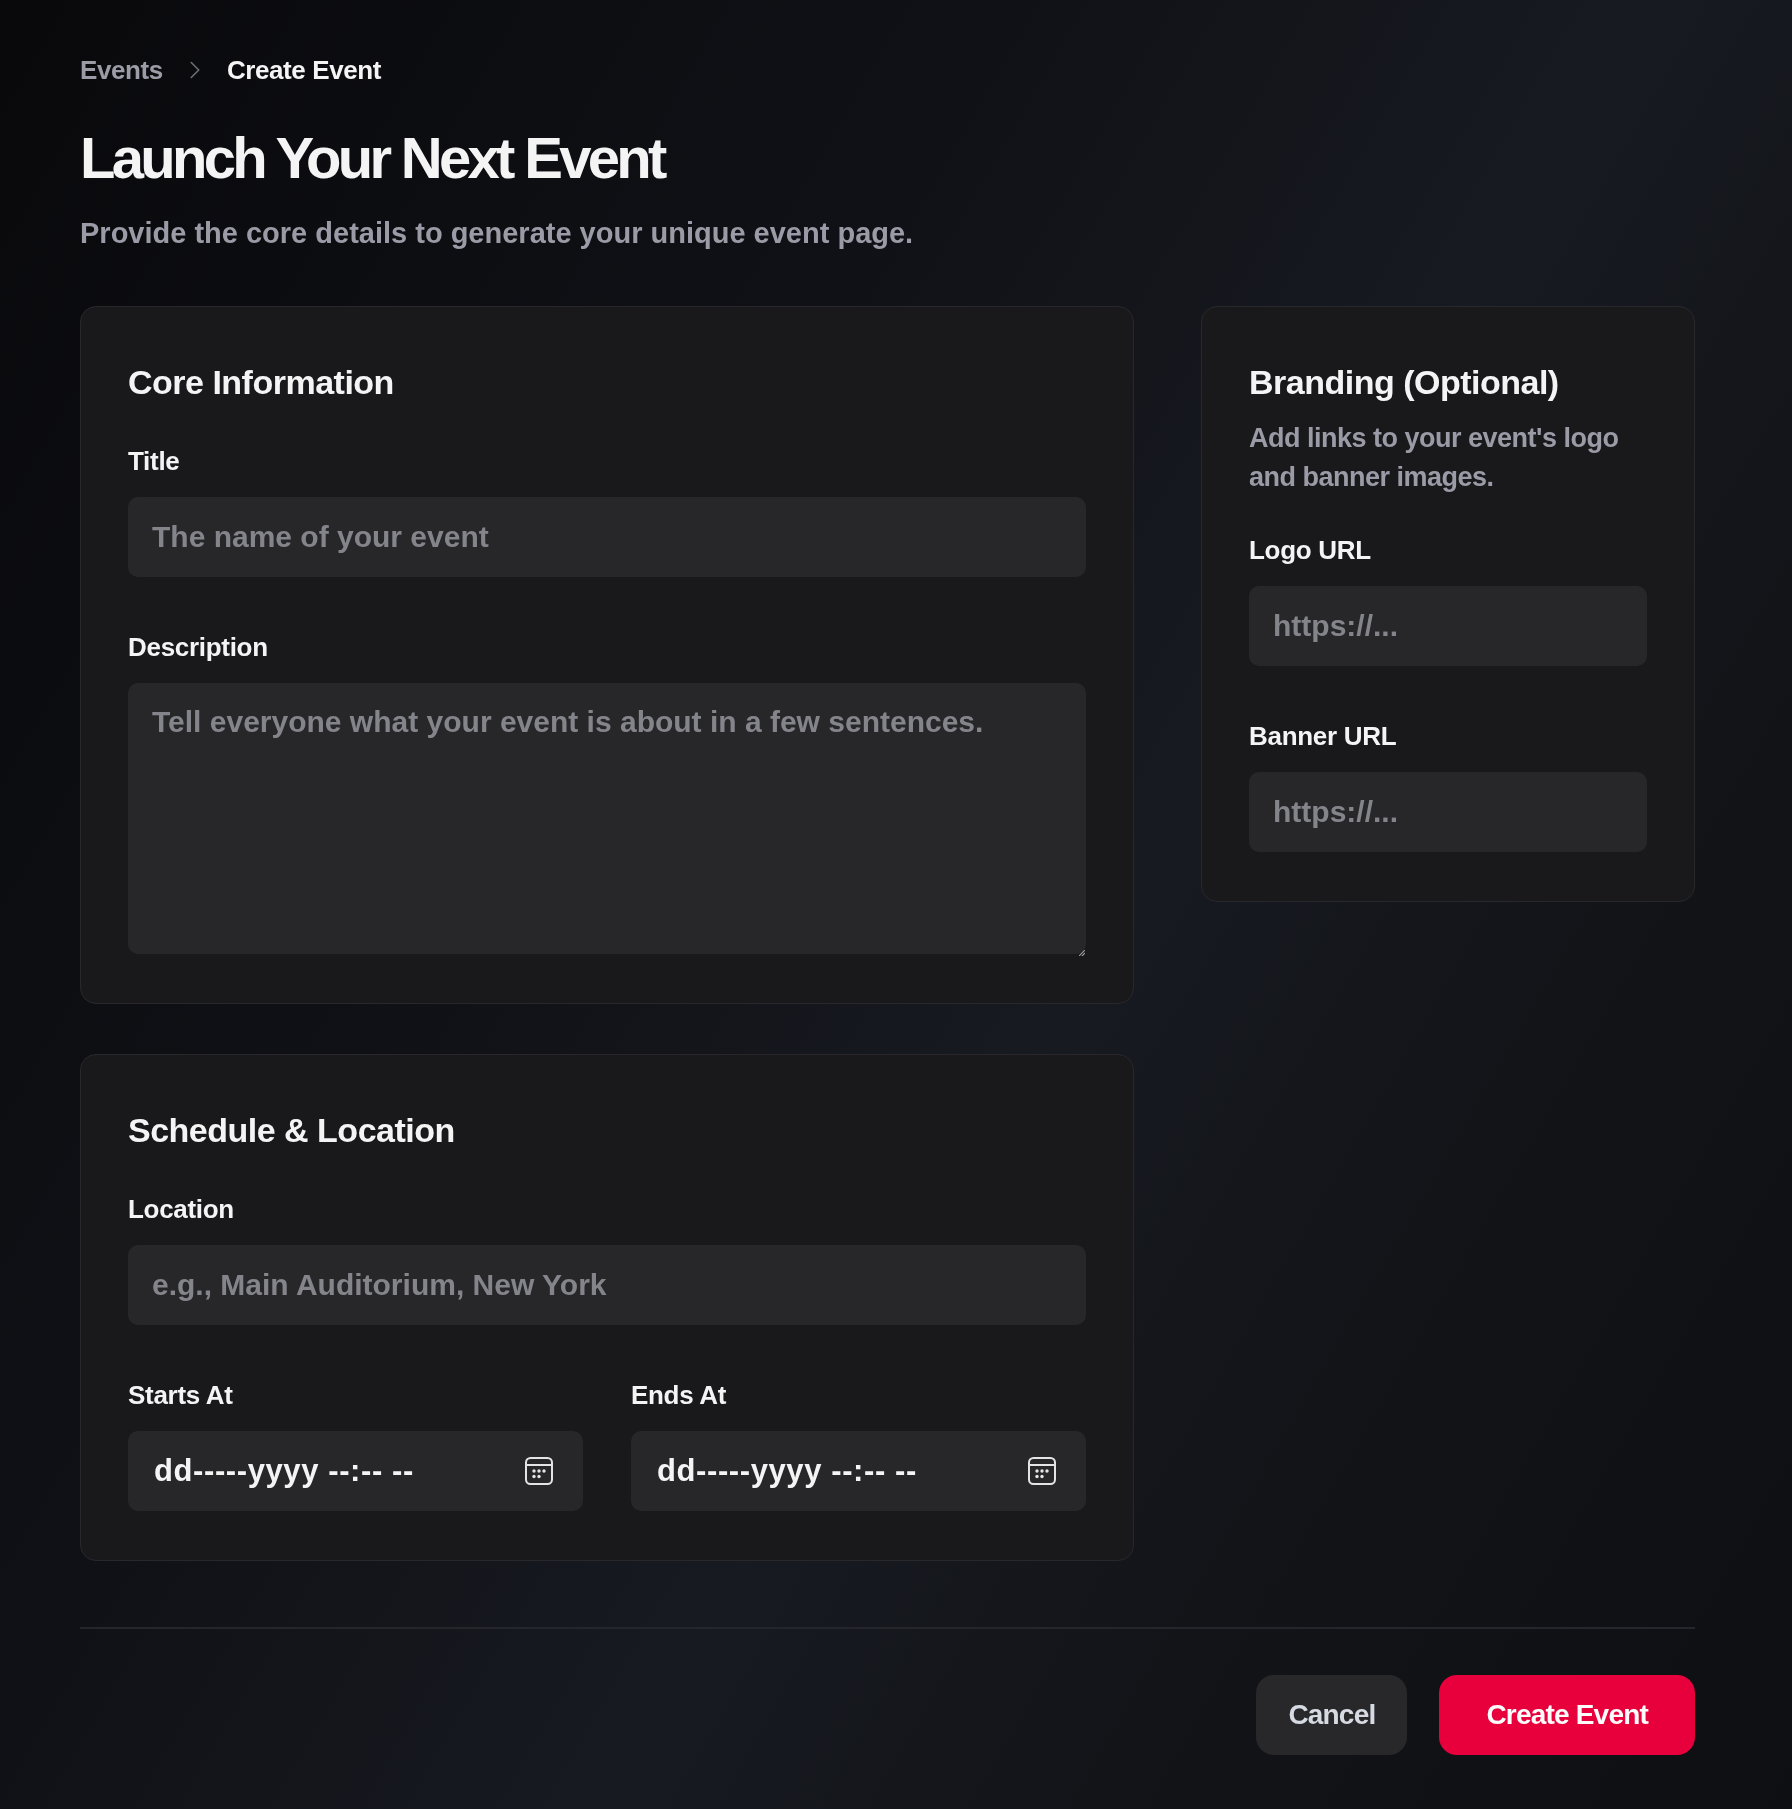 The image size is (1792, 1809). I want to click on card-title: Schedule & Location, so click(292, 1130).